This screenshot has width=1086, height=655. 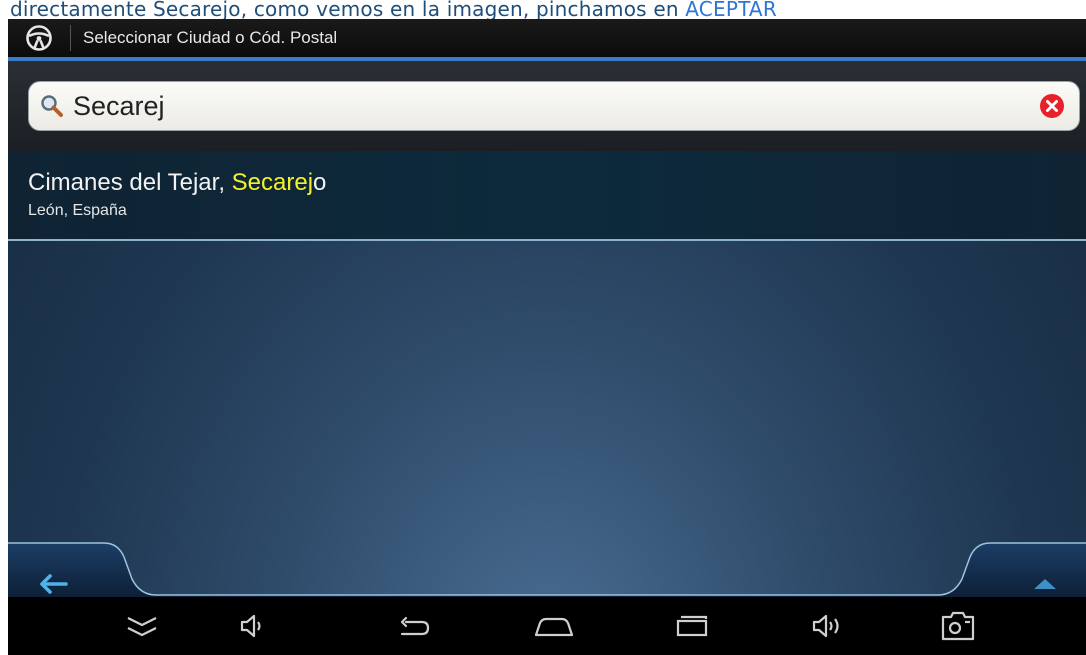 I want to click on system-navbar, so click(x=547, y=626).